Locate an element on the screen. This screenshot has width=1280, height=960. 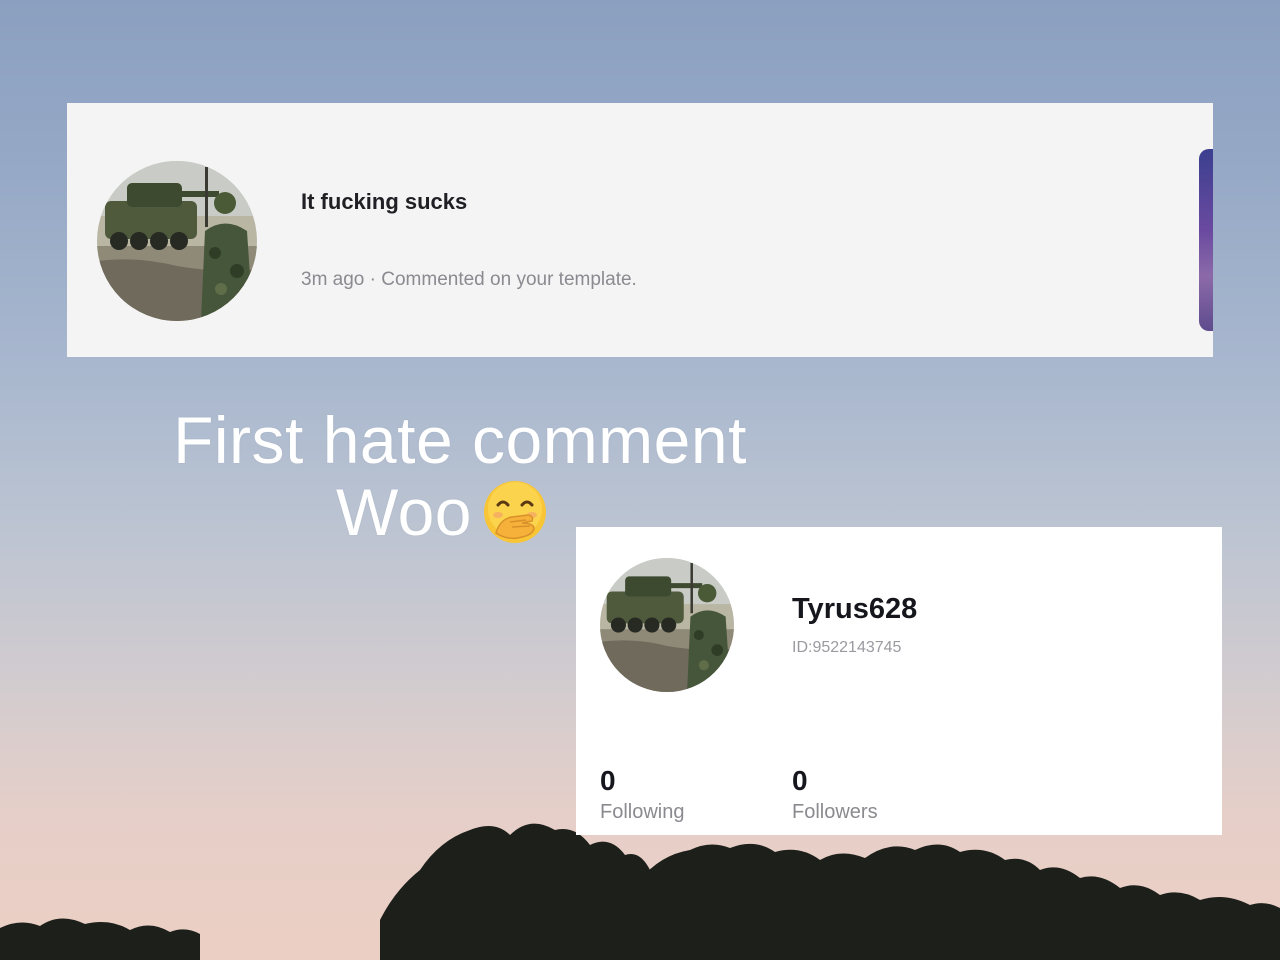
comment-text: It fucking sucks is located at coordinates (384, 201).